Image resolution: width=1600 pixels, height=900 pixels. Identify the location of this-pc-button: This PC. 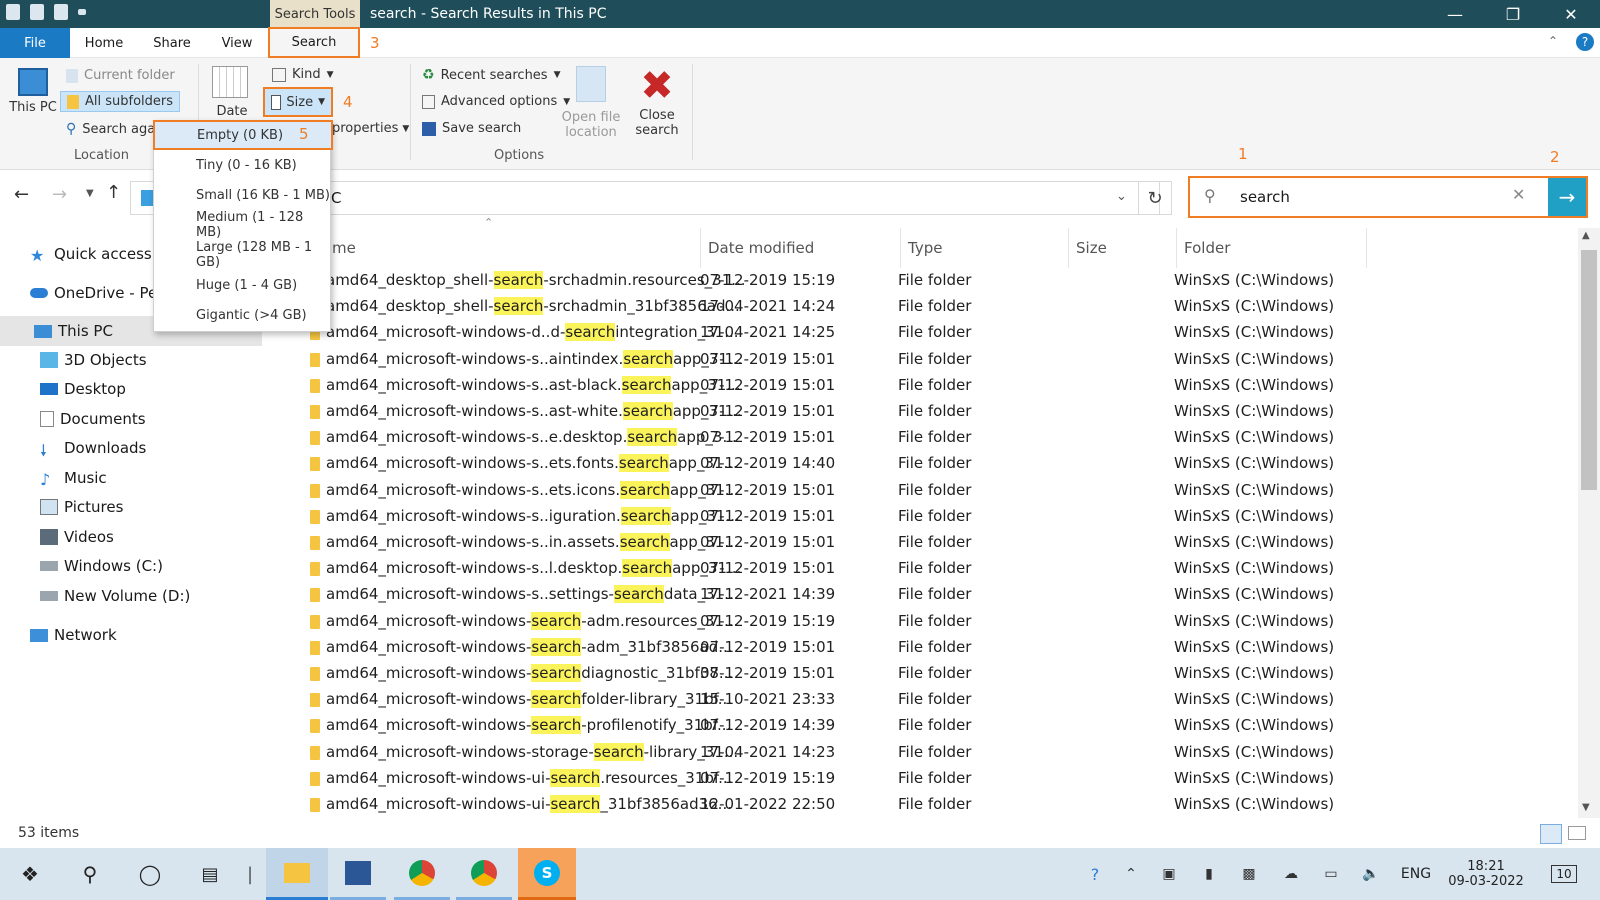
(33, 107).